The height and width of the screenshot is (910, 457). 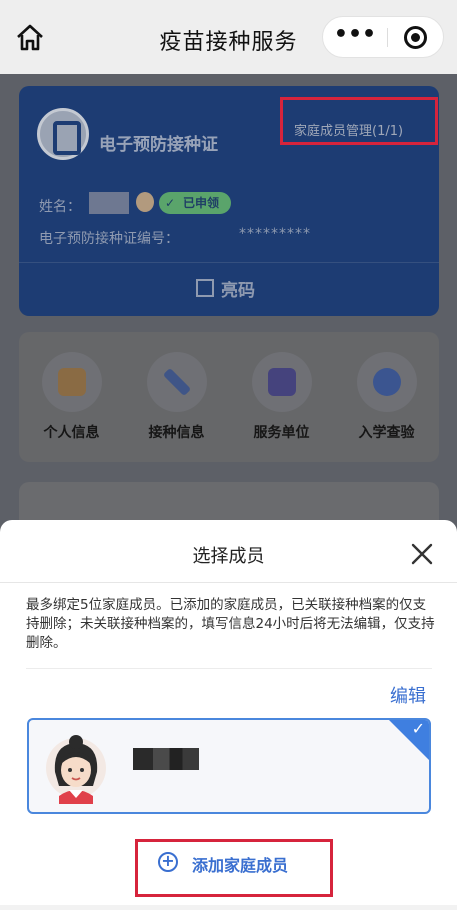 I want to click on cert-number-label: 电子预防接种证编号：, so click(x=109, y=239).